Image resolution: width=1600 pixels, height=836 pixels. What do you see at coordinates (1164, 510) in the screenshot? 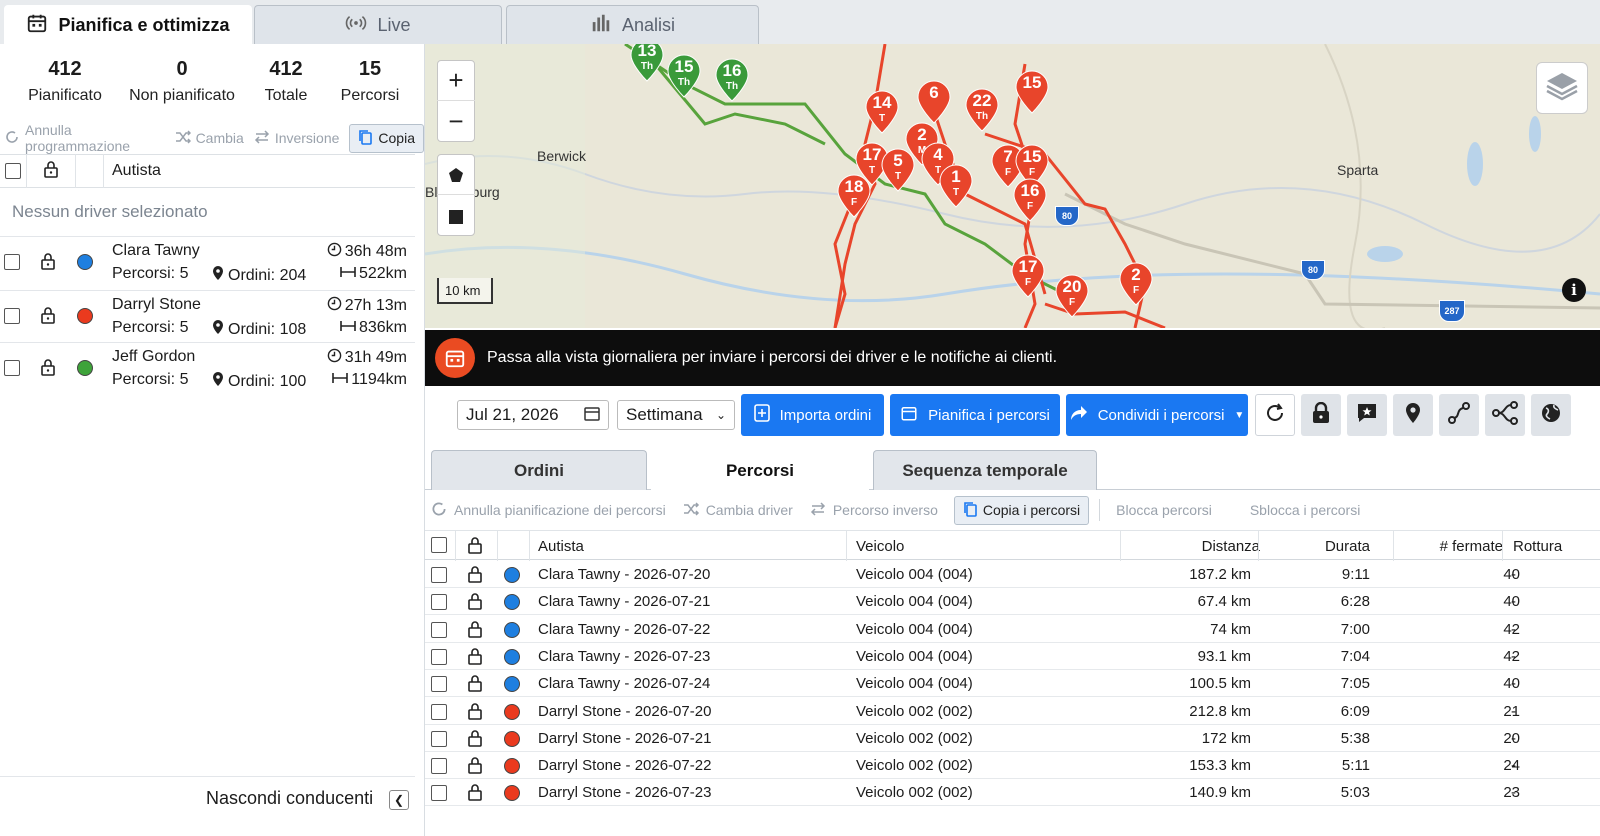
I see `lock-routes-action: Blocca percorsi` at bounding box center [1164, 510].